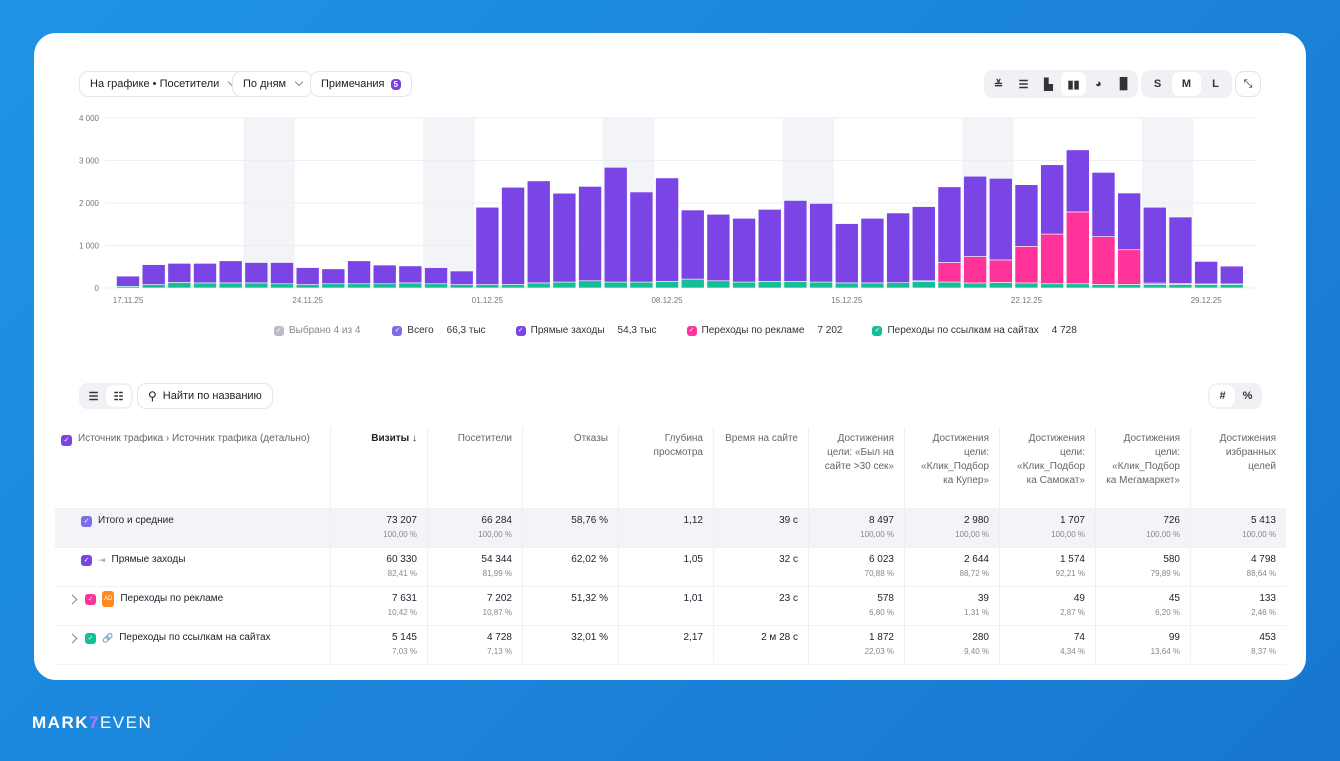 This screenshot has width=1340, height=761. What do you see at coordinates (665, 467) in the screenshot?
I see `column-header: Глубина просмотра` at bounding box center [665, 467].